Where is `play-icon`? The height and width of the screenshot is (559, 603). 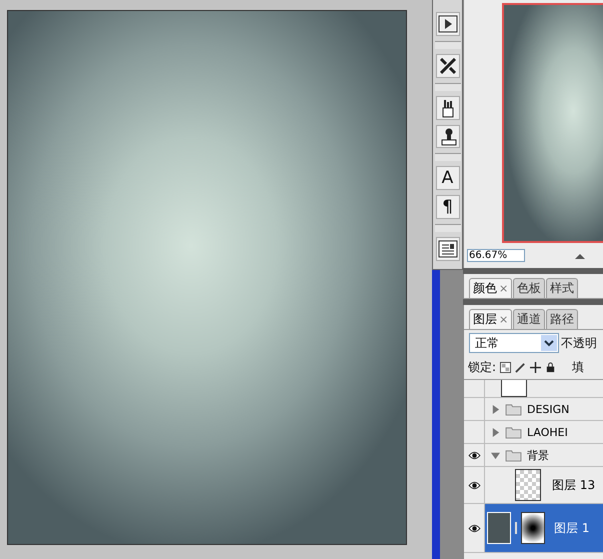 play-icon is located at coordinates (448, 24).